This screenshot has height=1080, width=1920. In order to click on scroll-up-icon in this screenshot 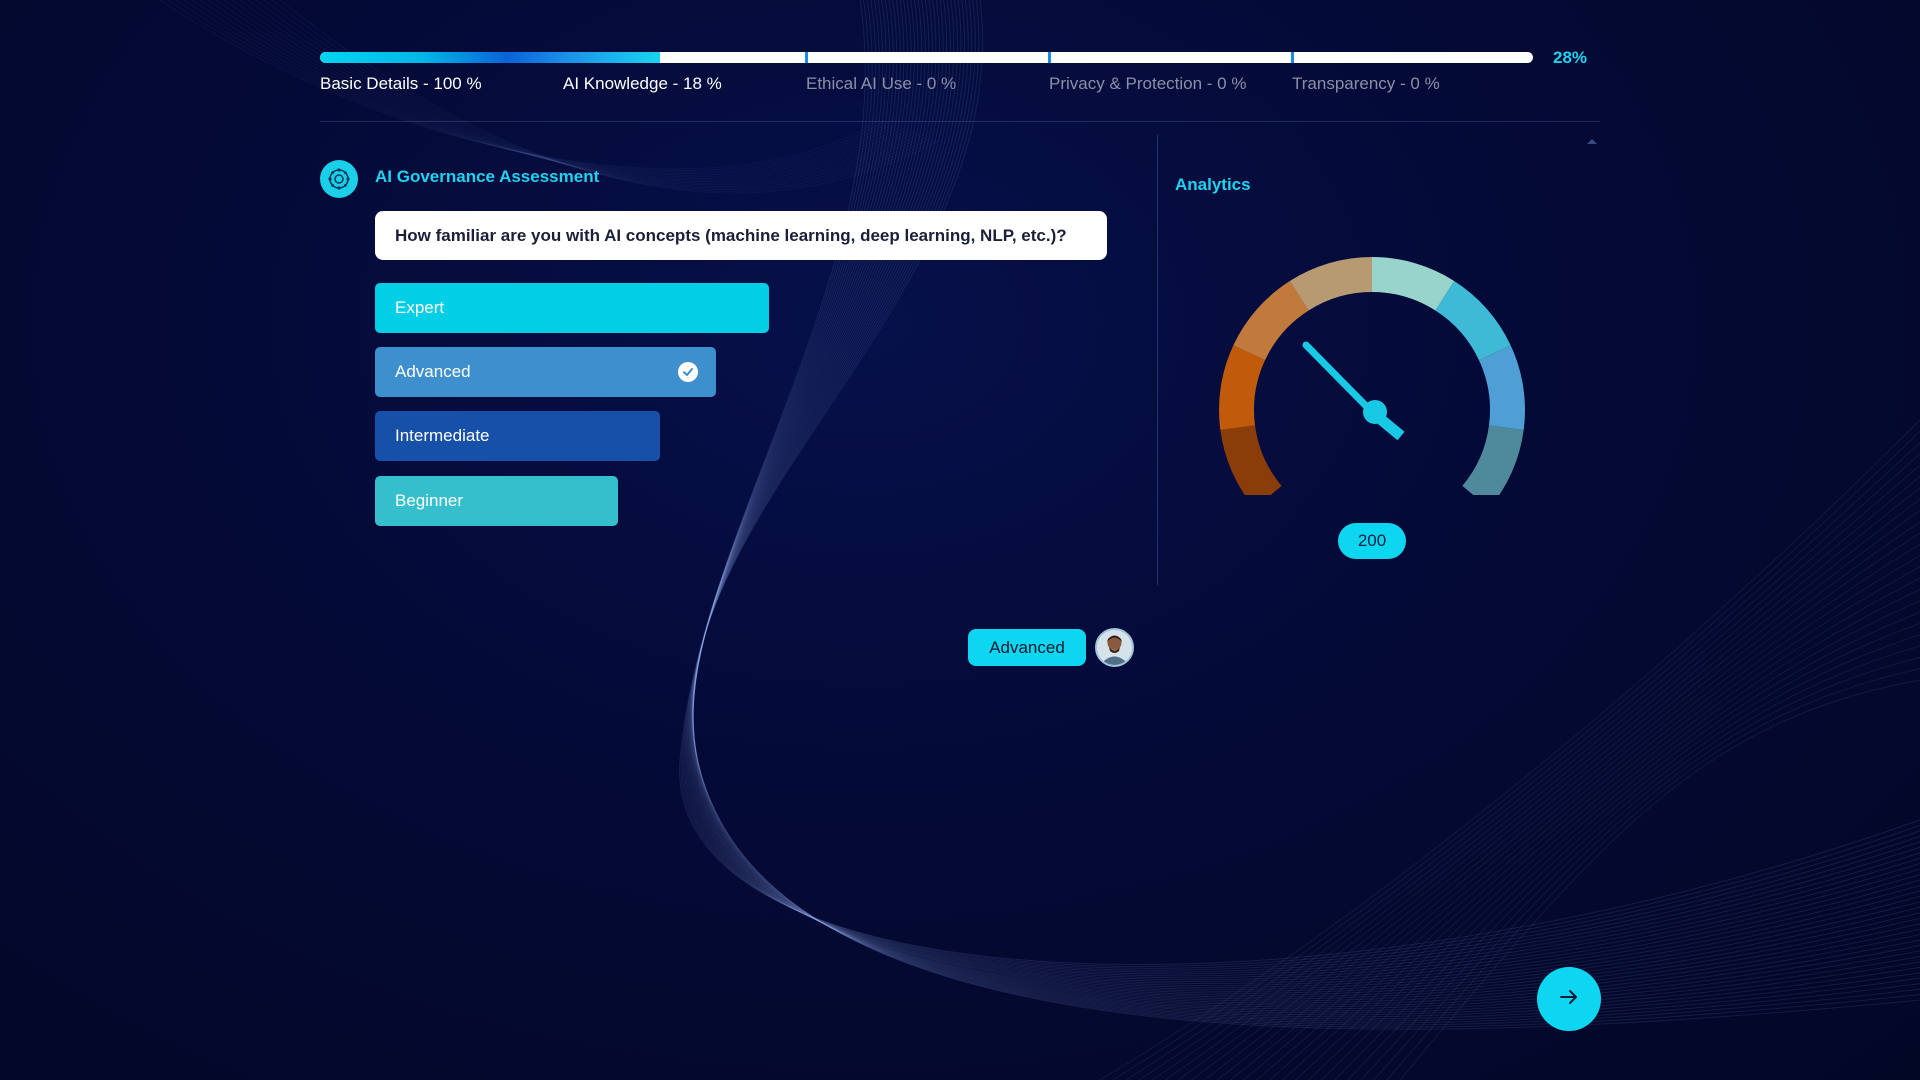, I will do `click(1592, 141)`.